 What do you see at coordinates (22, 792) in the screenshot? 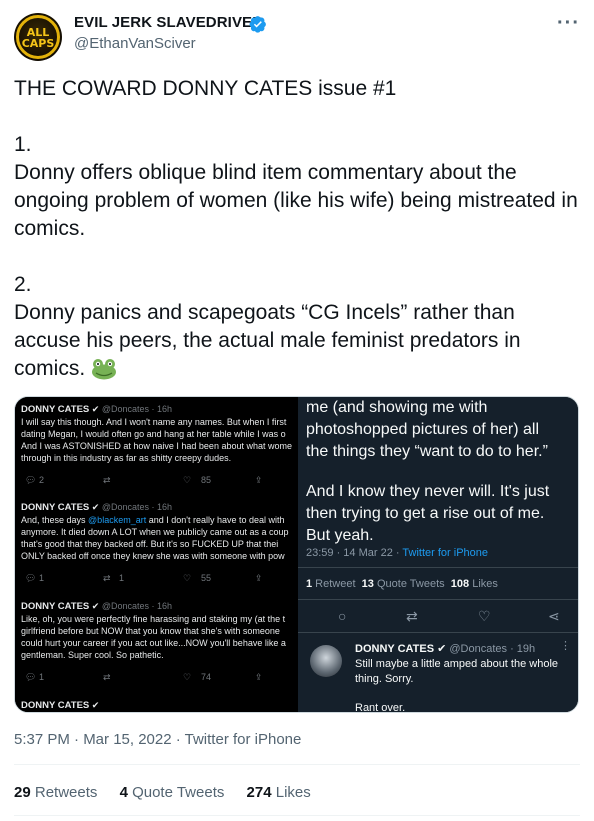
I see `retweets-count: 29` at bounding box center [22, 792].